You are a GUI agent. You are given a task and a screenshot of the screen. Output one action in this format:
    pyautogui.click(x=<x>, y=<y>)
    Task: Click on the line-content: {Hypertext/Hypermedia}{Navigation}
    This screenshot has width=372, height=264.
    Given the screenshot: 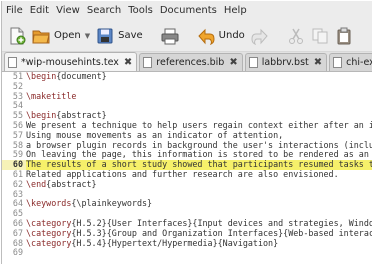 What is the action you would take?
    pyautogui.click(x=192, y=242)
    